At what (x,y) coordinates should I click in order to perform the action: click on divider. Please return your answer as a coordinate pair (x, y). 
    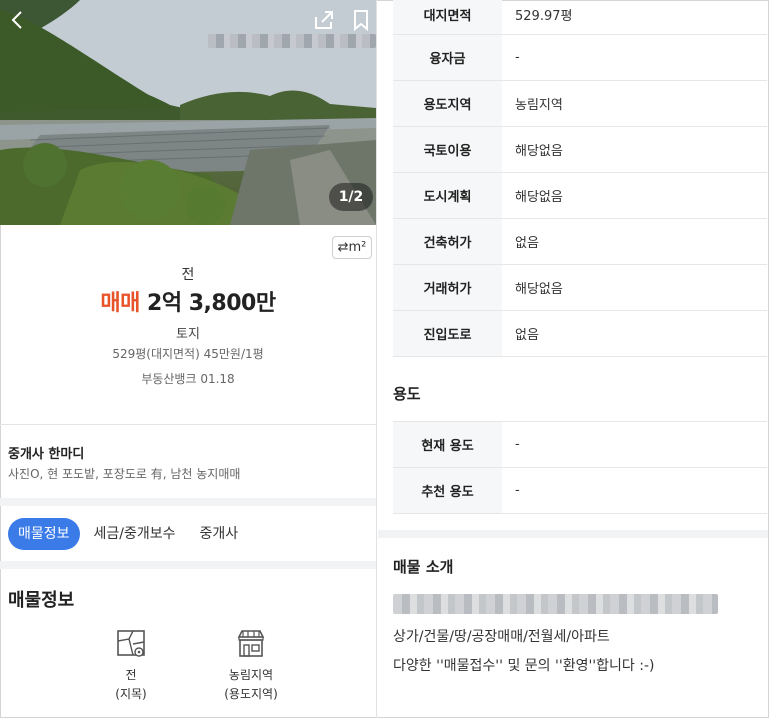
    Looking at the image, I should click on (188, 424).